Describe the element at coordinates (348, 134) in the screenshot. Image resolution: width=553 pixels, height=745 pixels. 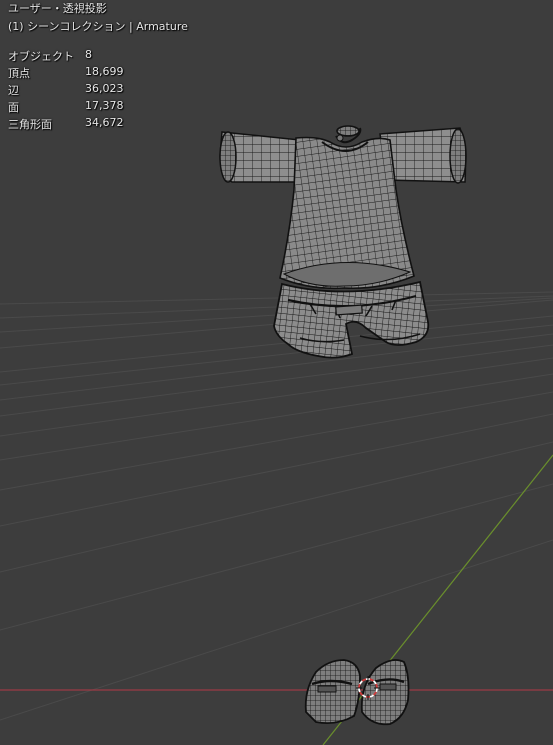
I see `collar-ornament` at that location.